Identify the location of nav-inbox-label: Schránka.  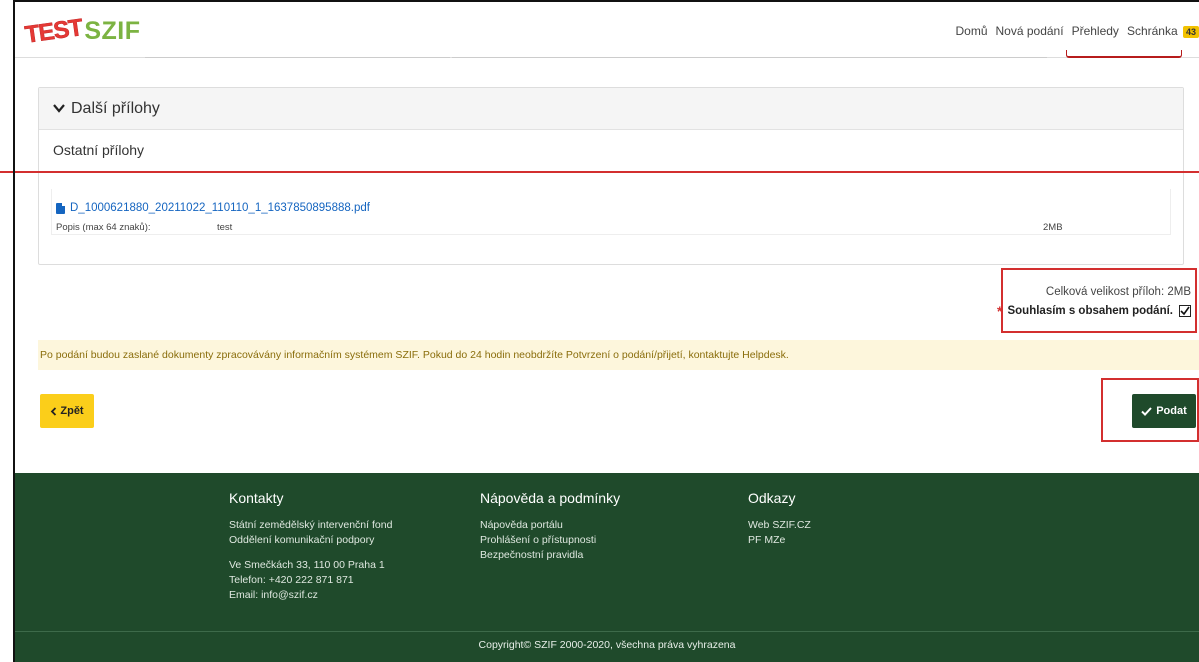
(1152, 31).